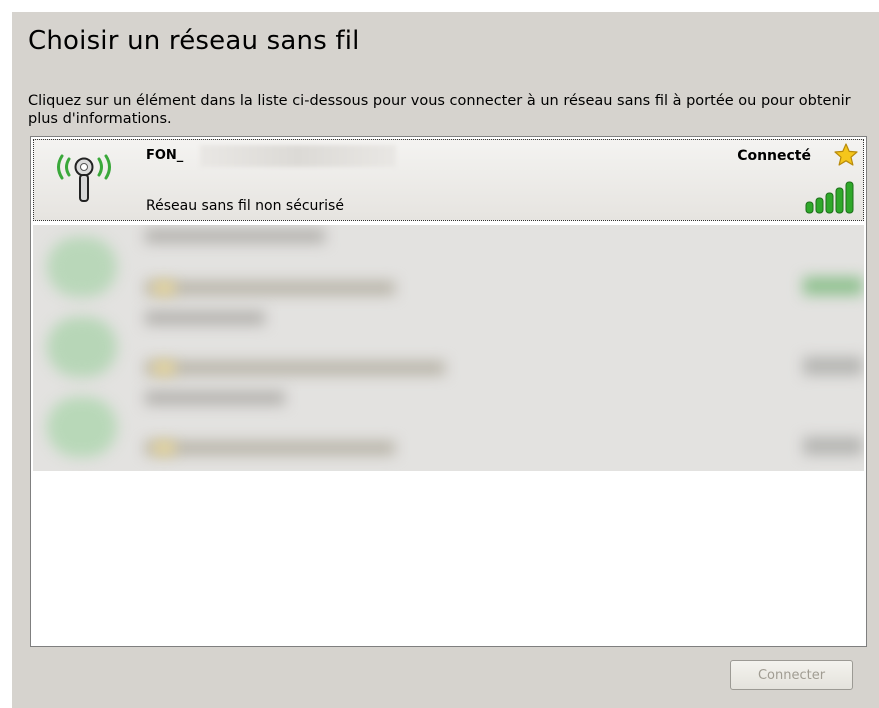 Image resolution: width=879 pixels, height=708 pixels. Describe the element at coordinates (194, 41) in the screenshot. I see `page-title: Choisir un réseau sans fil` at that location.